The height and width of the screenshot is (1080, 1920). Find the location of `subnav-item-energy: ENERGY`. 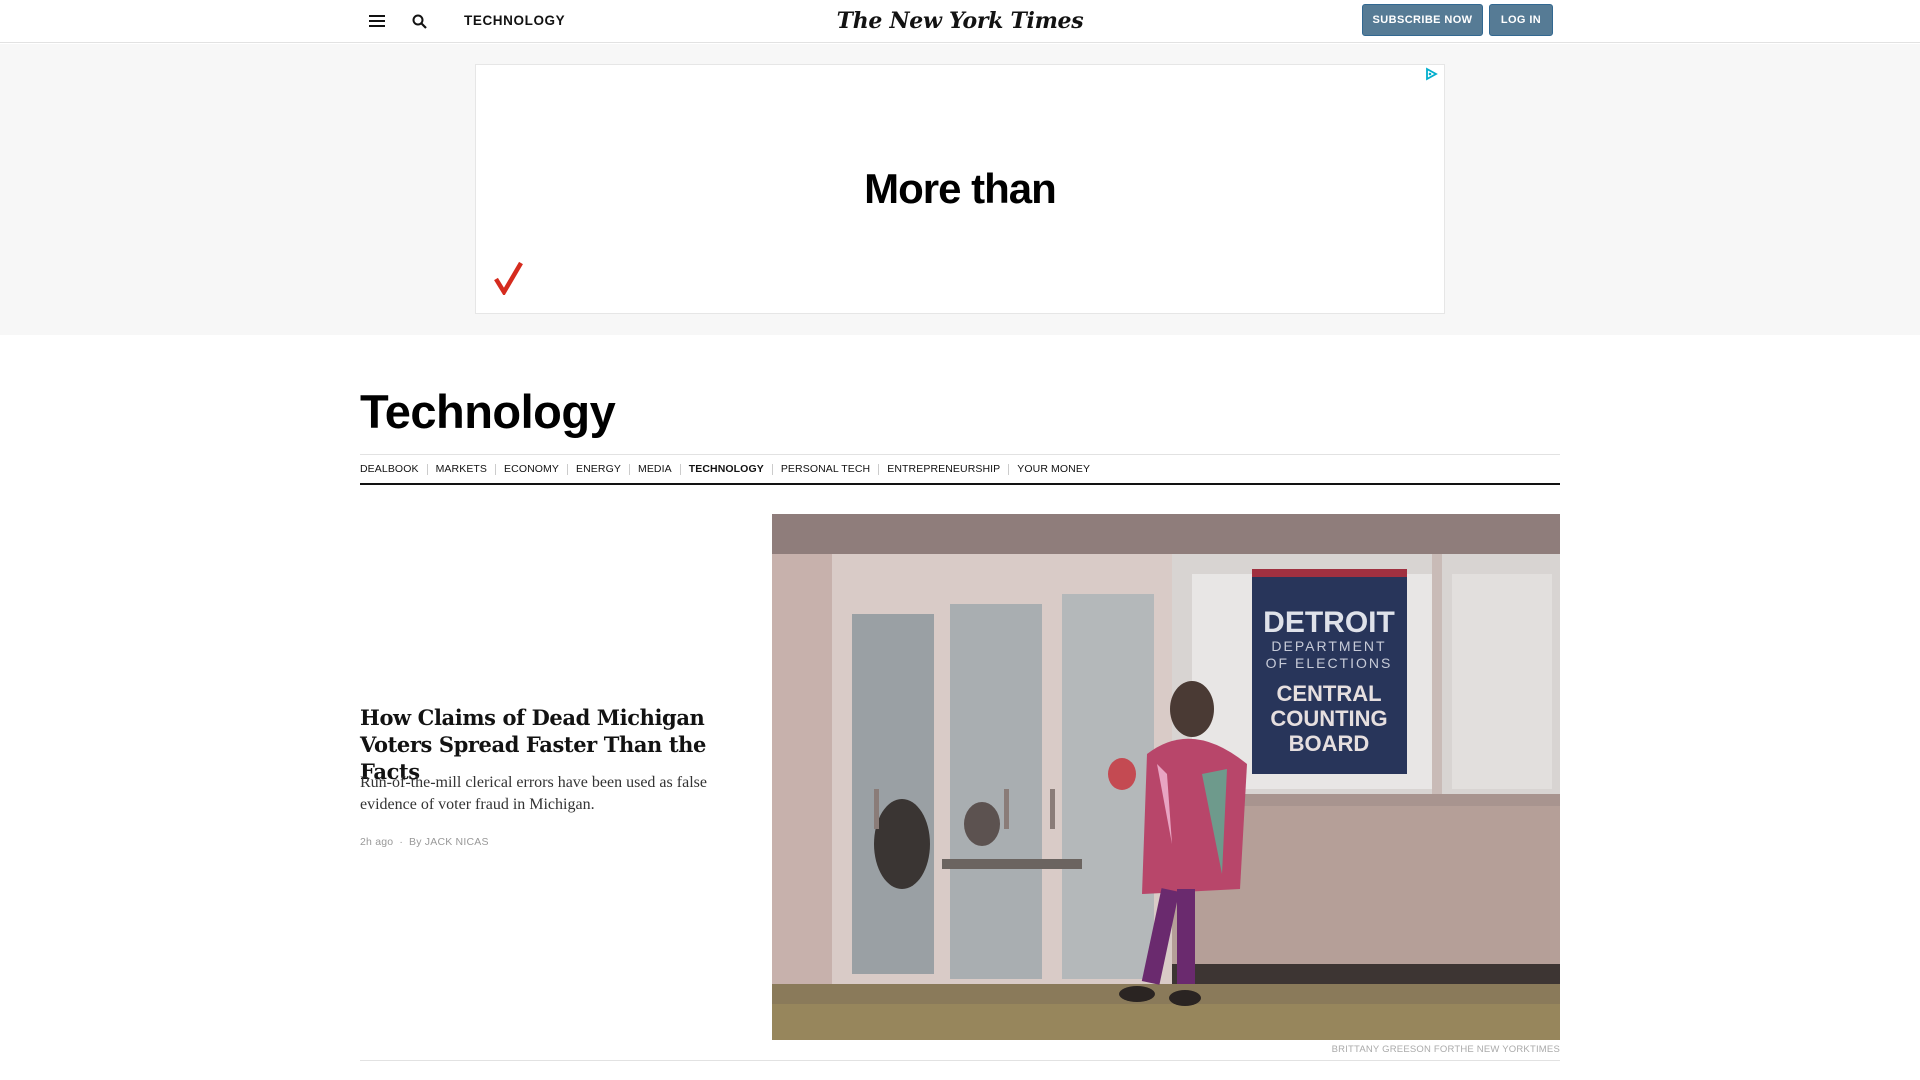

subnav-item-energy: ENERGY is located at coordinates (598, 469).